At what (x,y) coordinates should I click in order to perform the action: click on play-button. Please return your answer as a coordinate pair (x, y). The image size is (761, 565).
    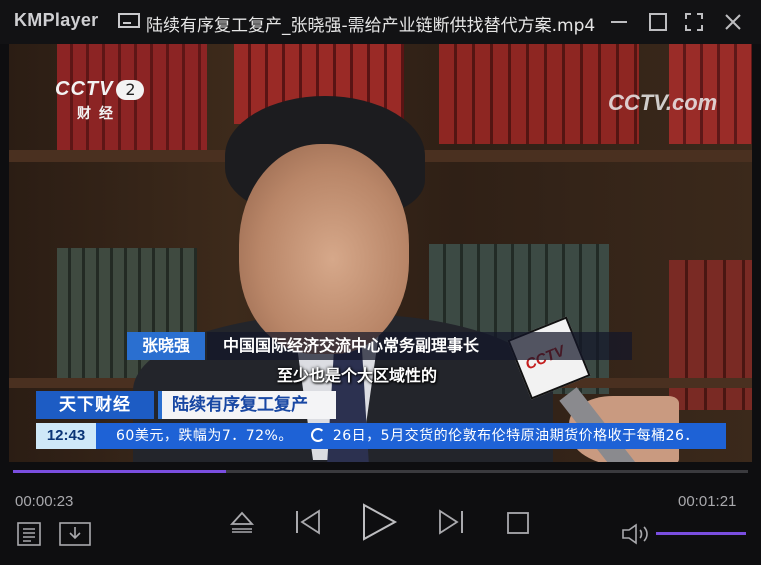
    Looking at the image, I should click on (379, 522).